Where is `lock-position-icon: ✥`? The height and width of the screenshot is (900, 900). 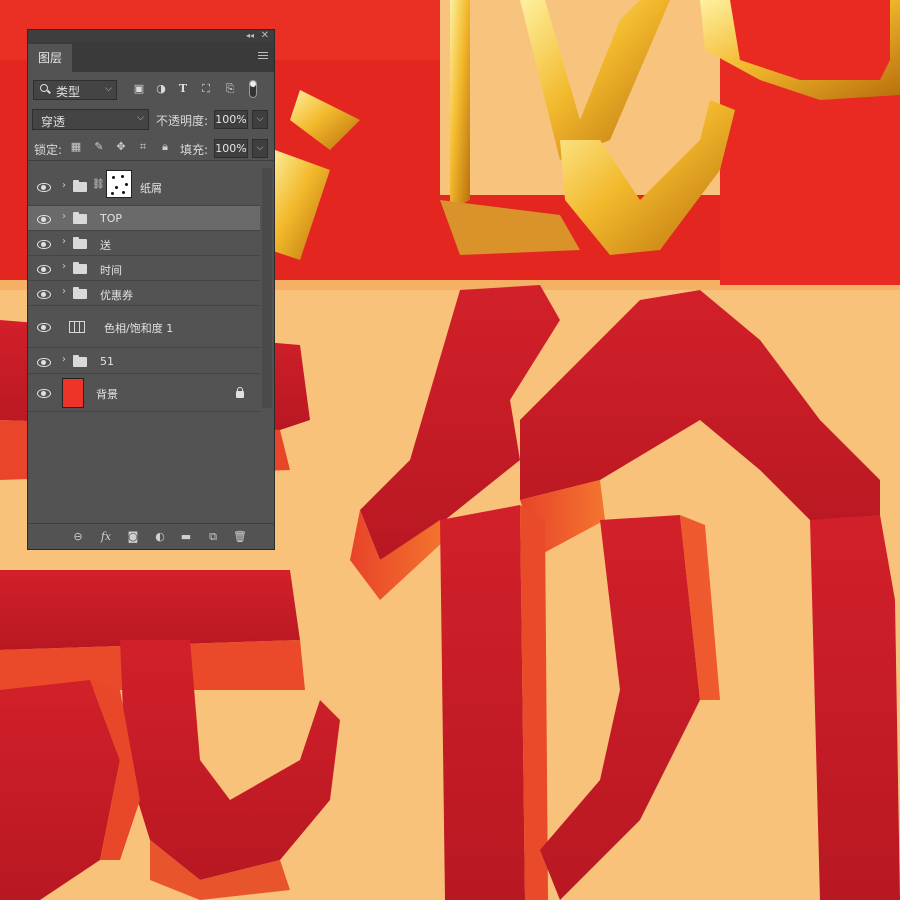
lock-position-icon: ✥ is located at coordinates (121, 147).